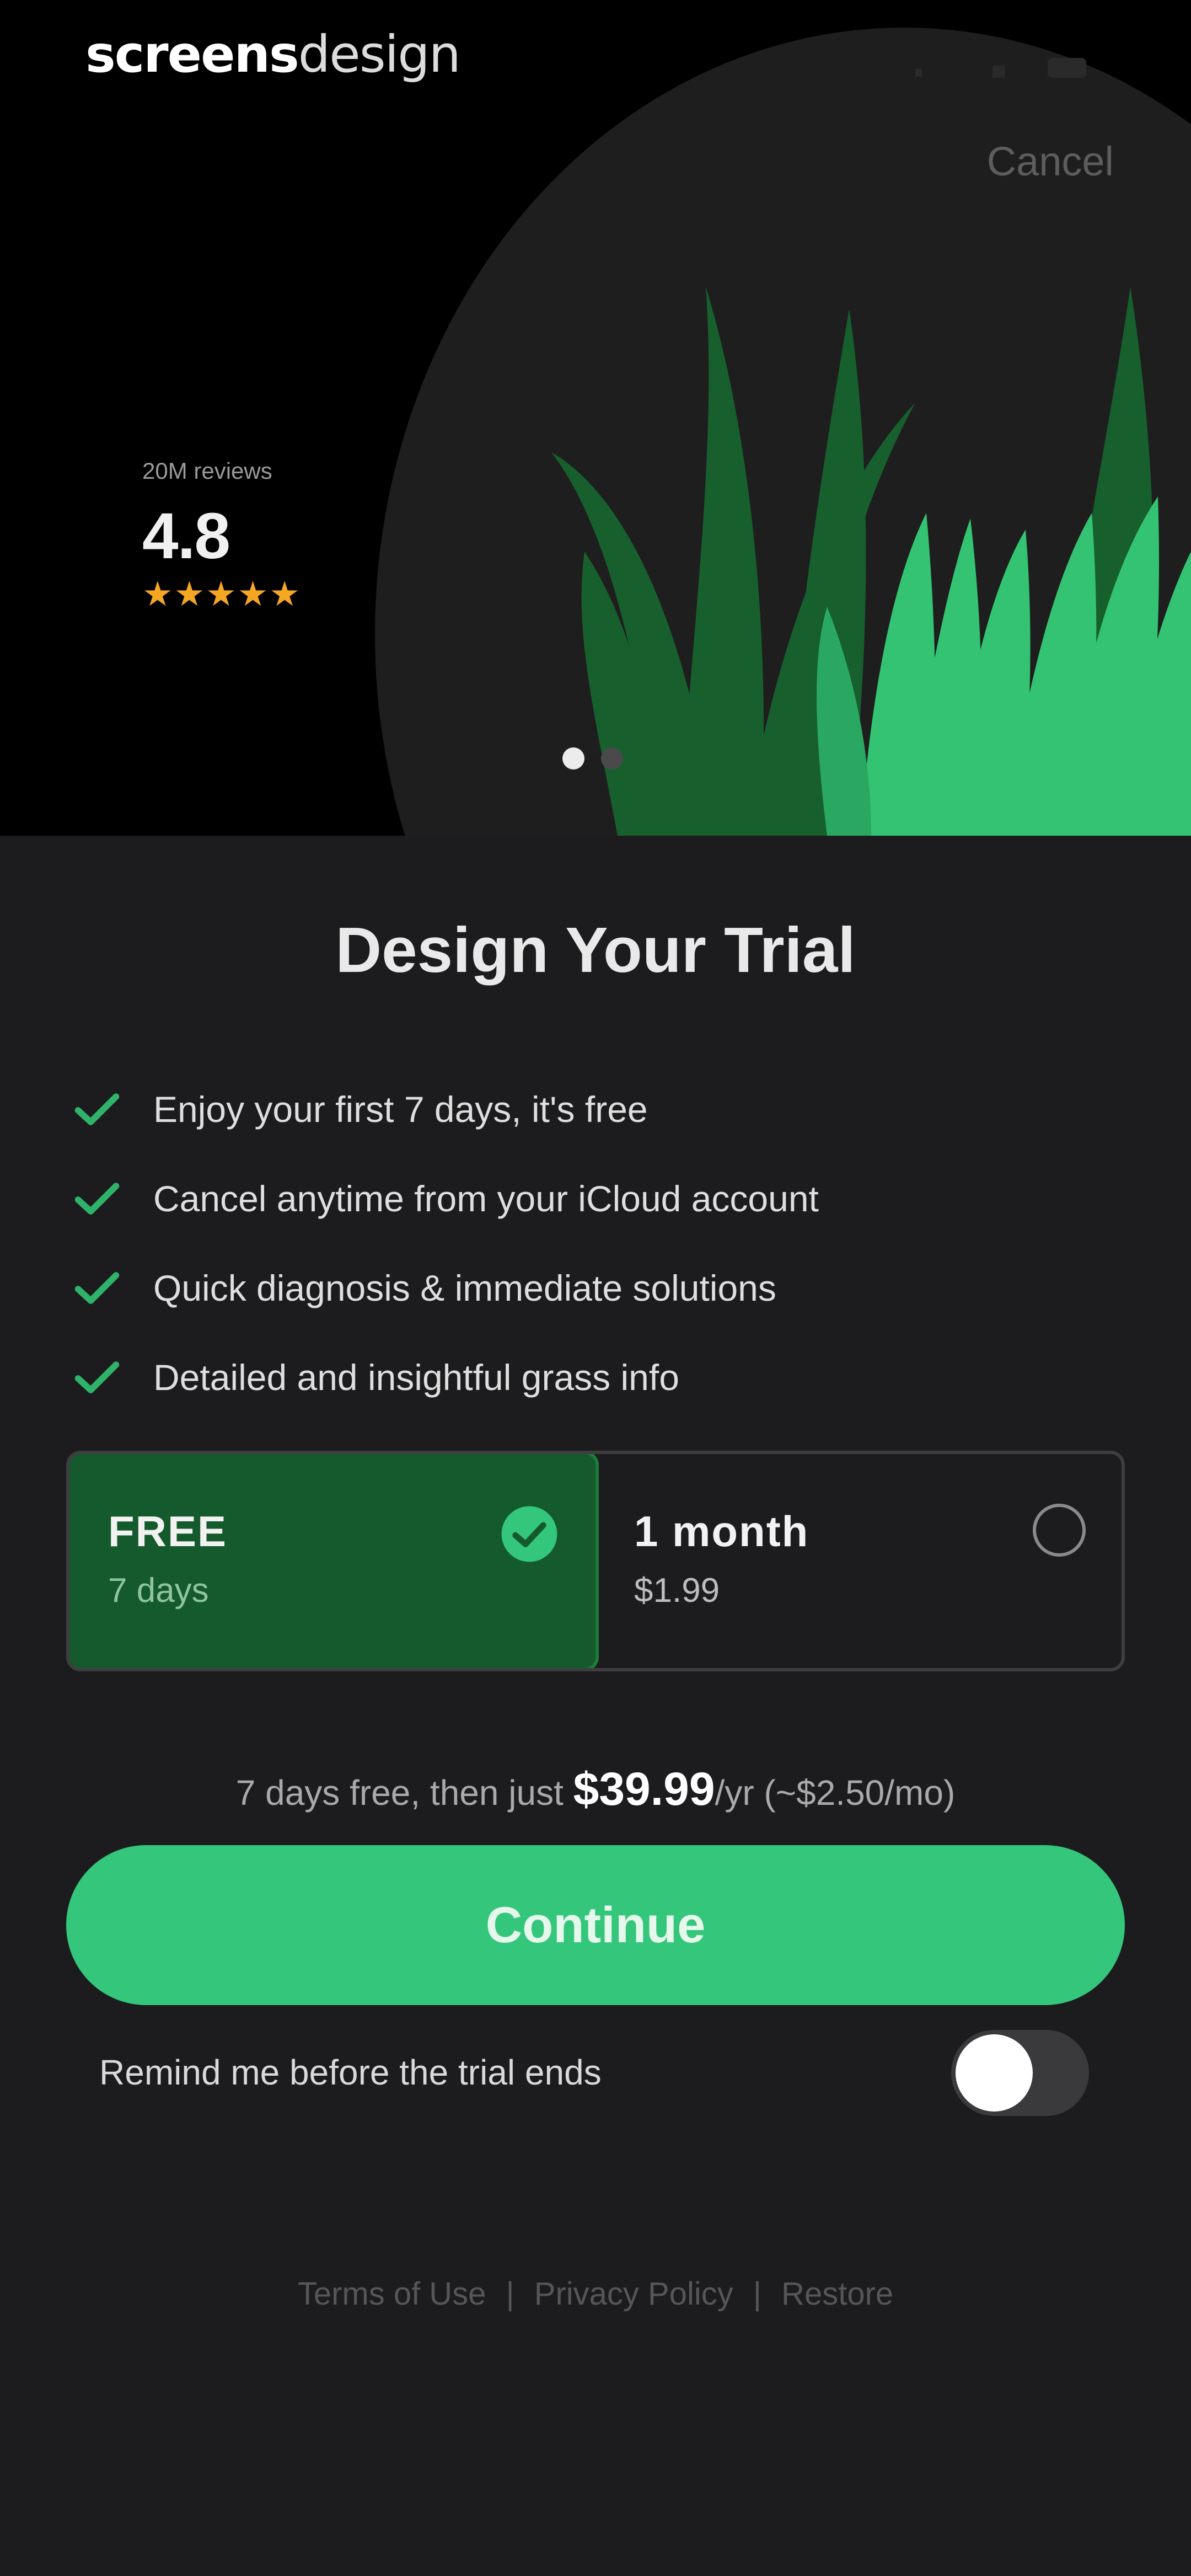 Image resolution: width=1191 pixels, height=2576 pixels. Describe the element at coordinates (221, 594) in the screenshot. I see `stars-icon: ★★★★★` at that location.